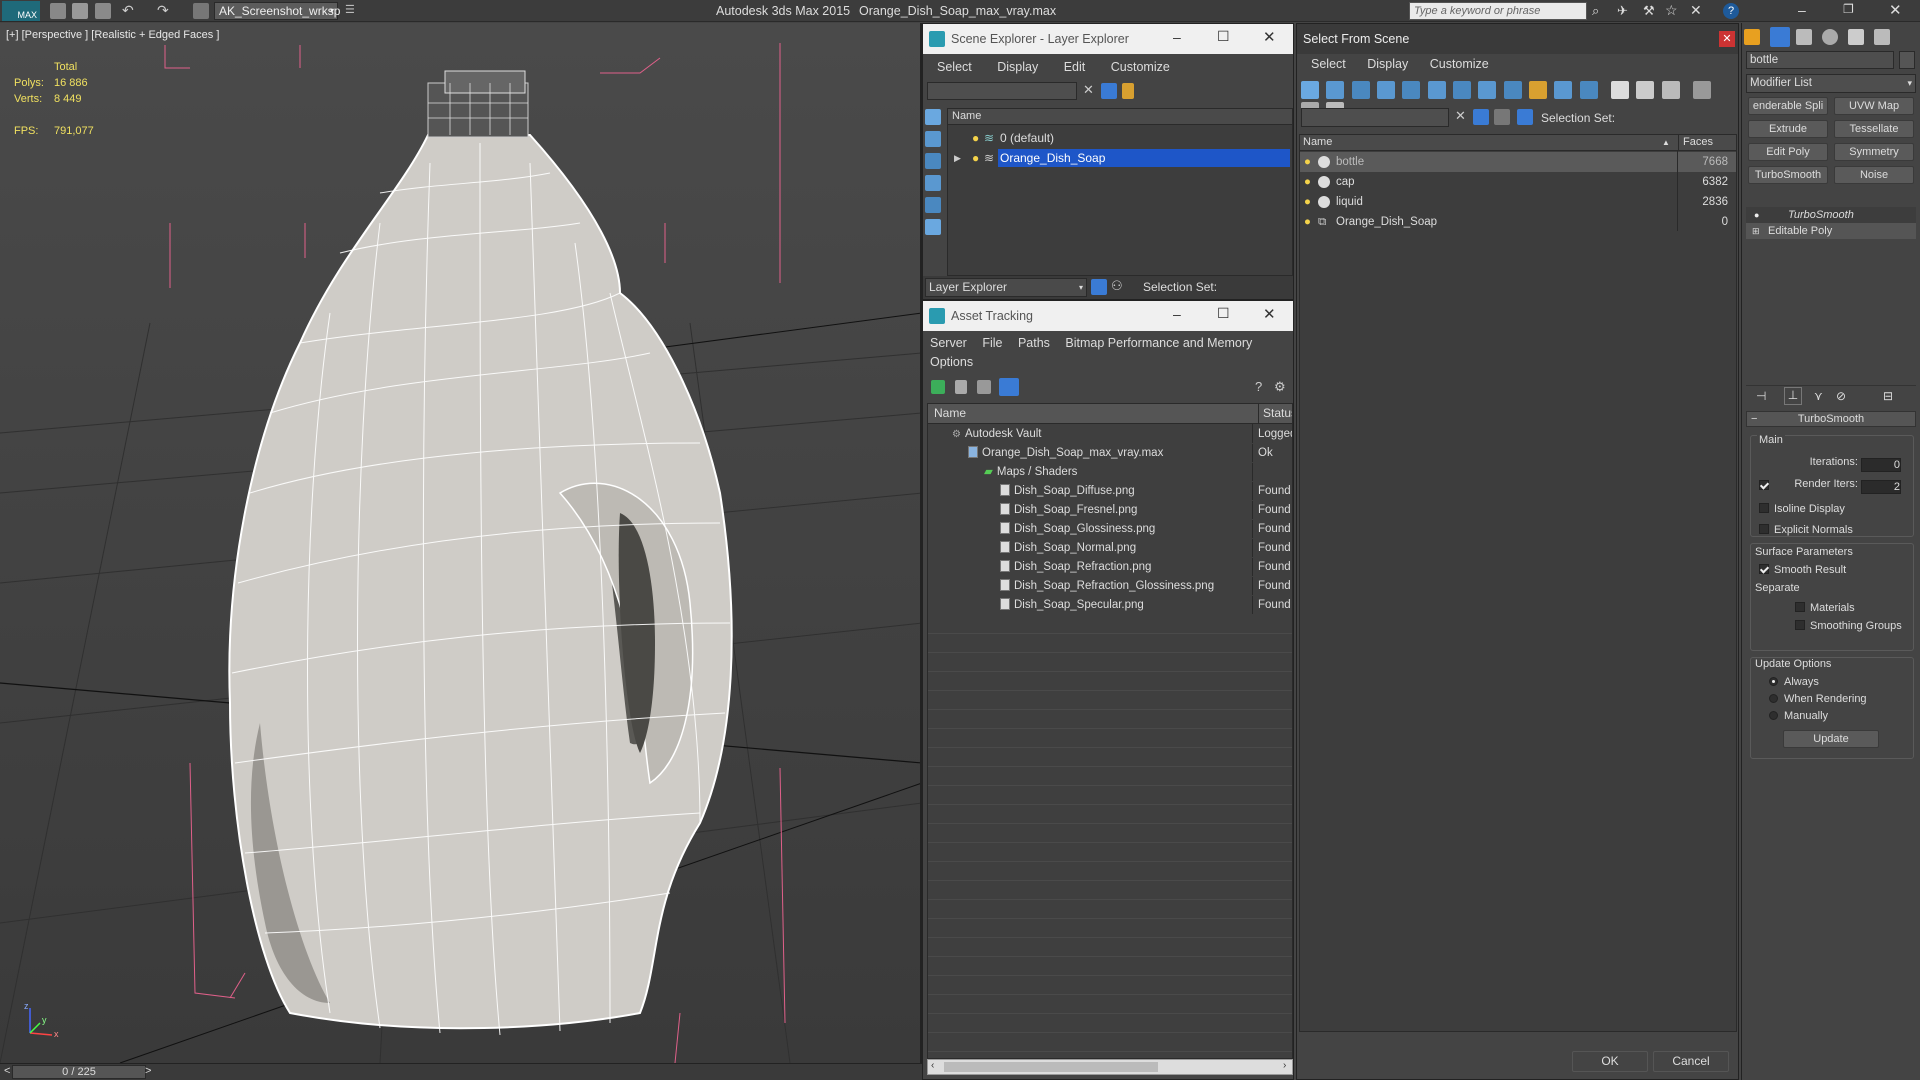 The width and height of the screenshot is (1920, 1080). What do you see at coordinates (1882, 37) in the screenshot?
I see `utilities-tab-icon` at bounding box center [1882, 37].